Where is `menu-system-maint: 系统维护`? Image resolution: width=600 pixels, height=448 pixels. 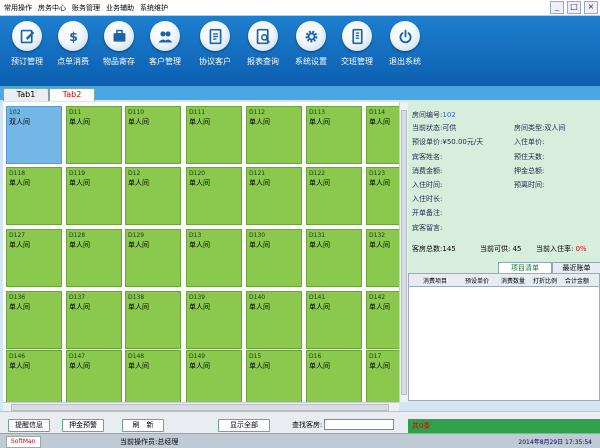 menu-system-maint: 系统维护 is located at coordinates (154, 8).